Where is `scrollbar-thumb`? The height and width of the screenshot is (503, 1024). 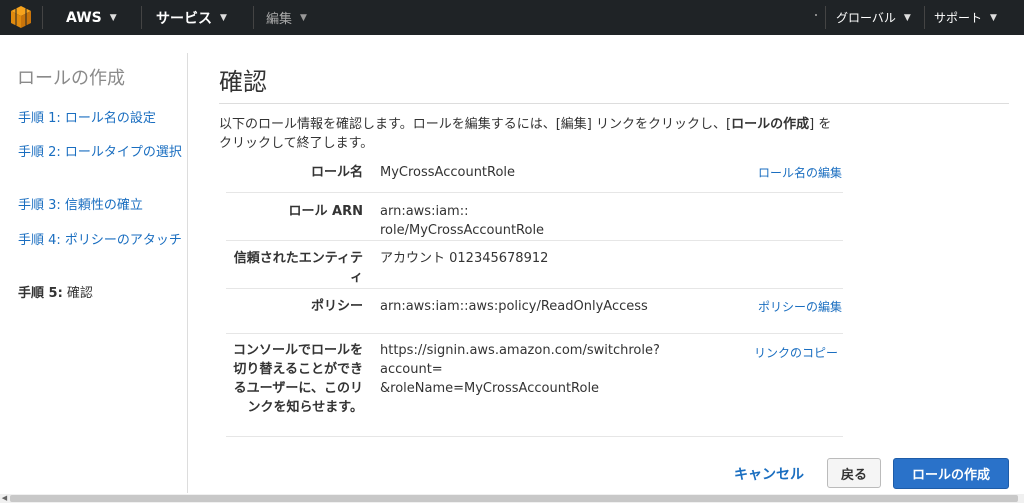
scrollbar-thumb is located at coordinates (514, 498).